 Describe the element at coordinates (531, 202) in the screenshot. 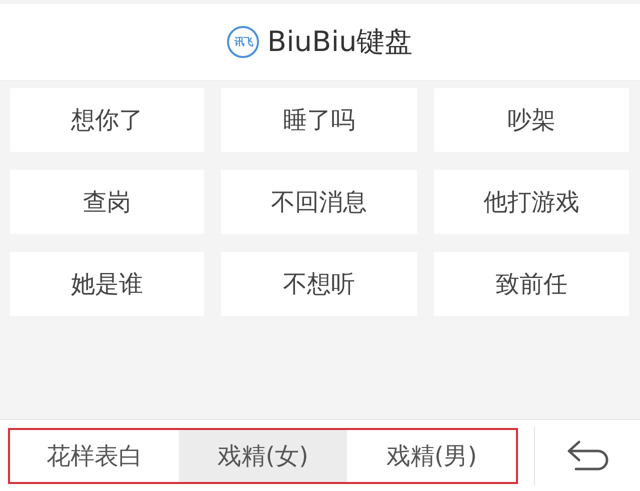

I see `phrase-button: 他打游戏` at that location.